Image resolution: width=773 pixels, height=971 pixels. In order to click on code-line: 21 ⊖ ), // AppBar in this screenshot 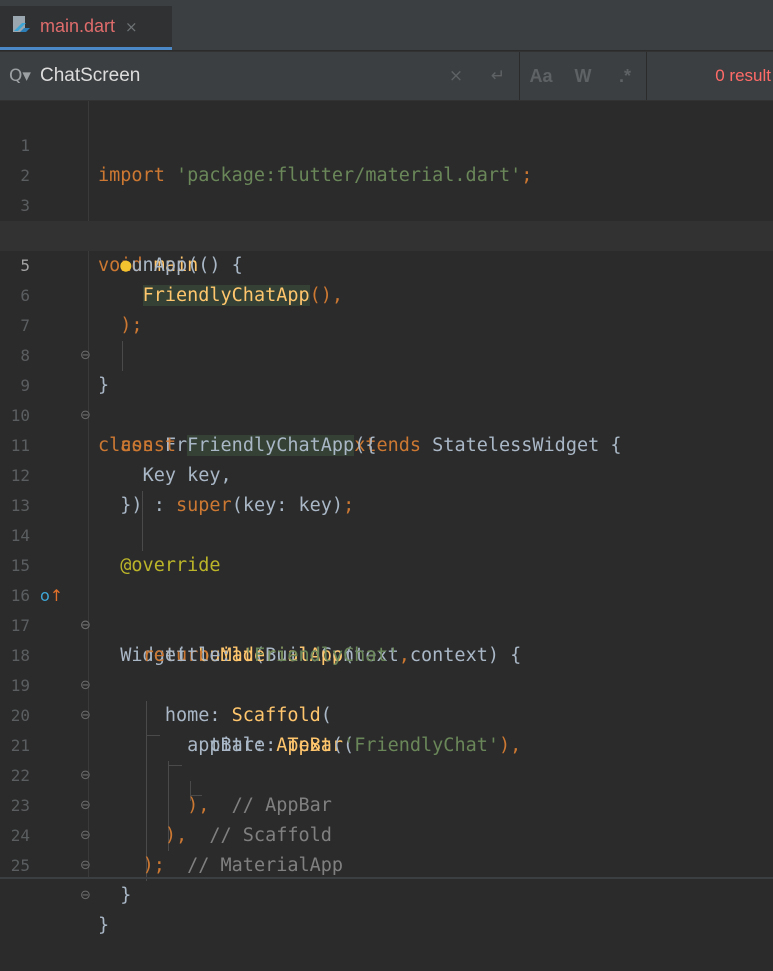, I will do `click(386, 758)`.